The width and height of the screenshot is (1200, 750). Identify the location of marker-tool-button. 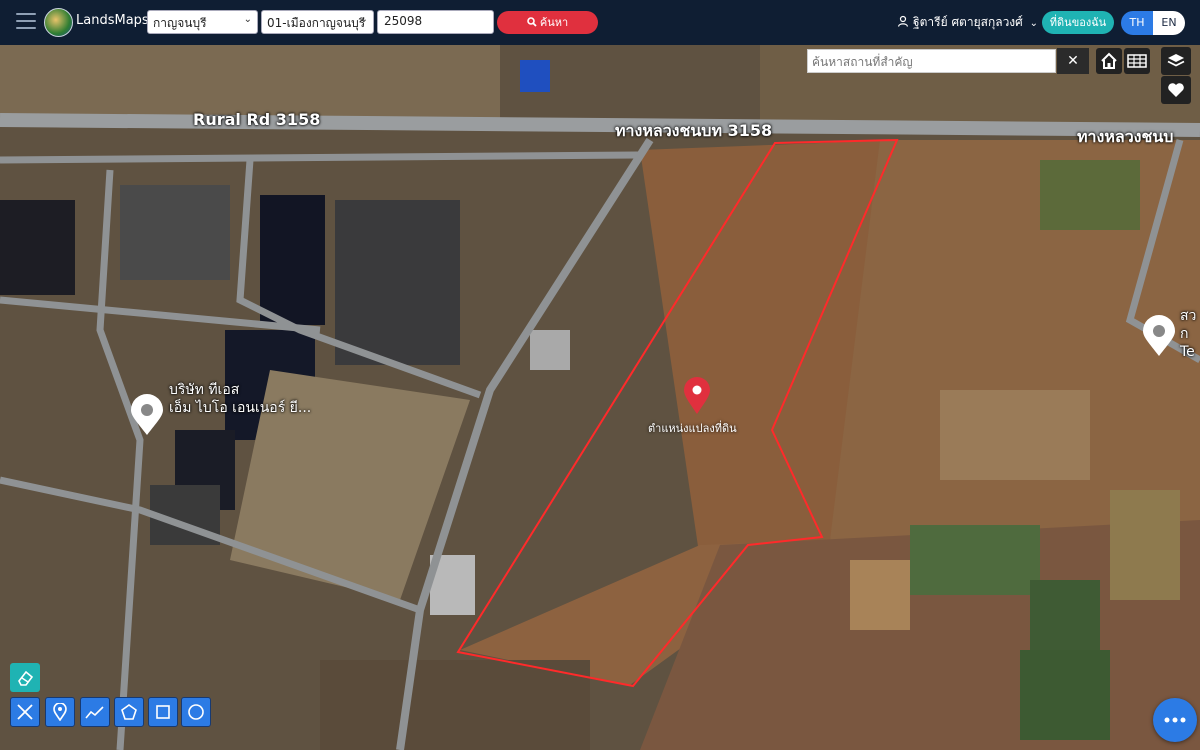
(60, 712).